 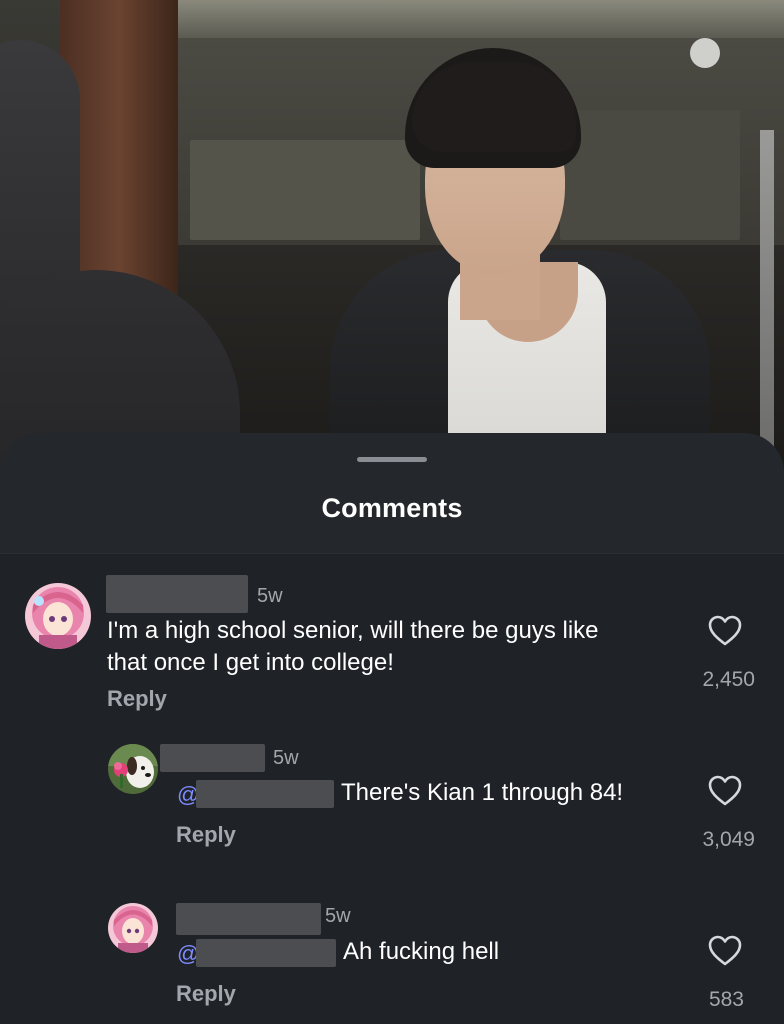 What do you see at coordinates (250, 662) in the screenshot?
I see `comment-text-line: that once I get into college!` at bounding box center [250, 662].